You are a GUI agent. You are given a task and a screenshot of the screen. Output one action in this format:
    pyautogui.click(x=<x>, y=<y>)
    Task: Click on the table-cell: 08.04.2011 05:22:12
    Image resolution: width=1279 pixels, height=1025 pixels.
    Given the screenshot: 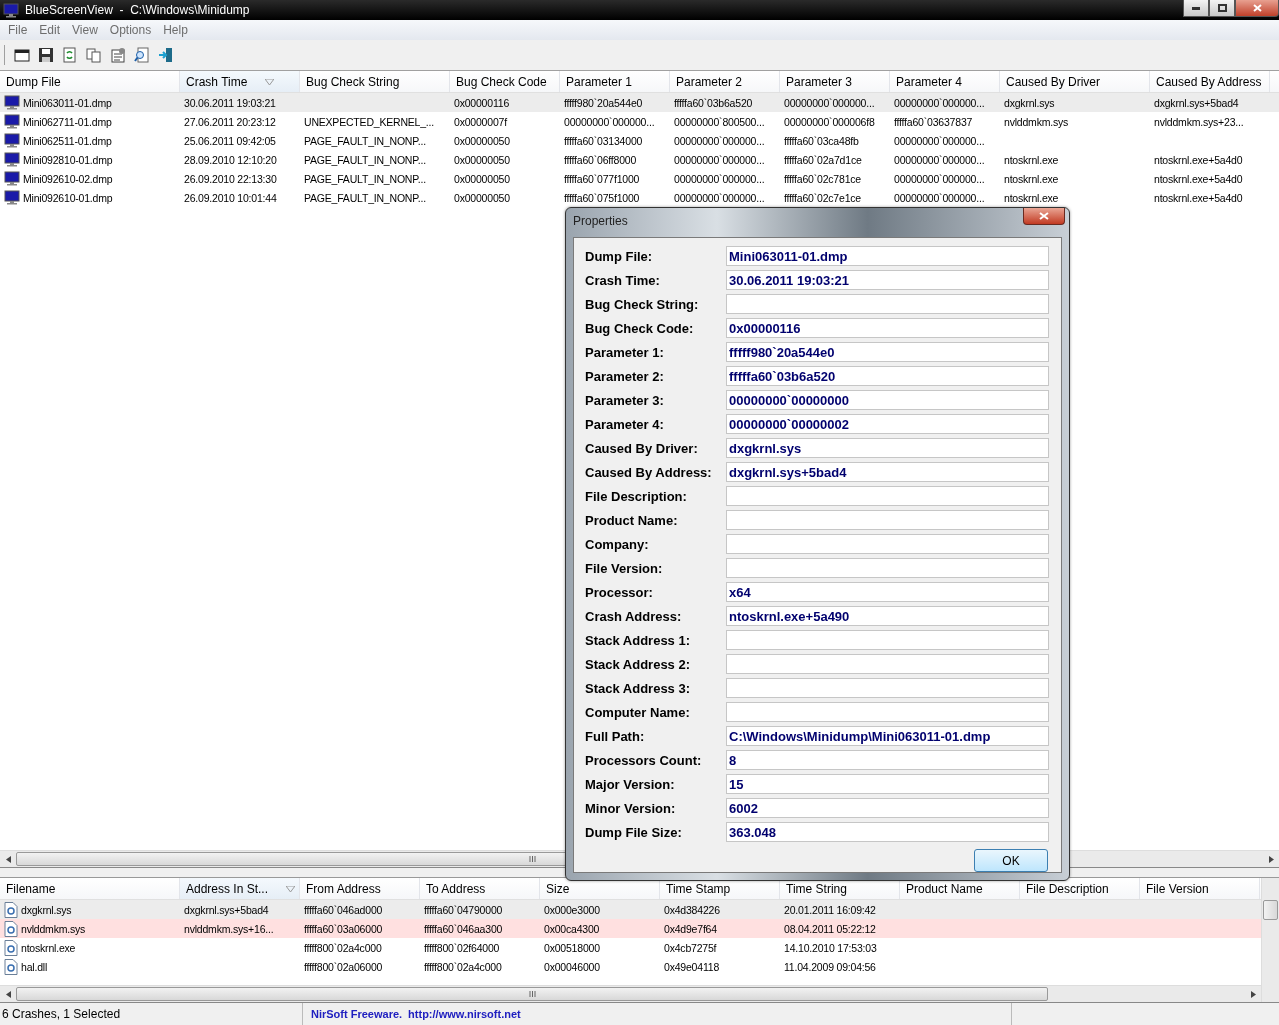 What is the action you would take?
    pyautogui.click(x=830, y=928)
    